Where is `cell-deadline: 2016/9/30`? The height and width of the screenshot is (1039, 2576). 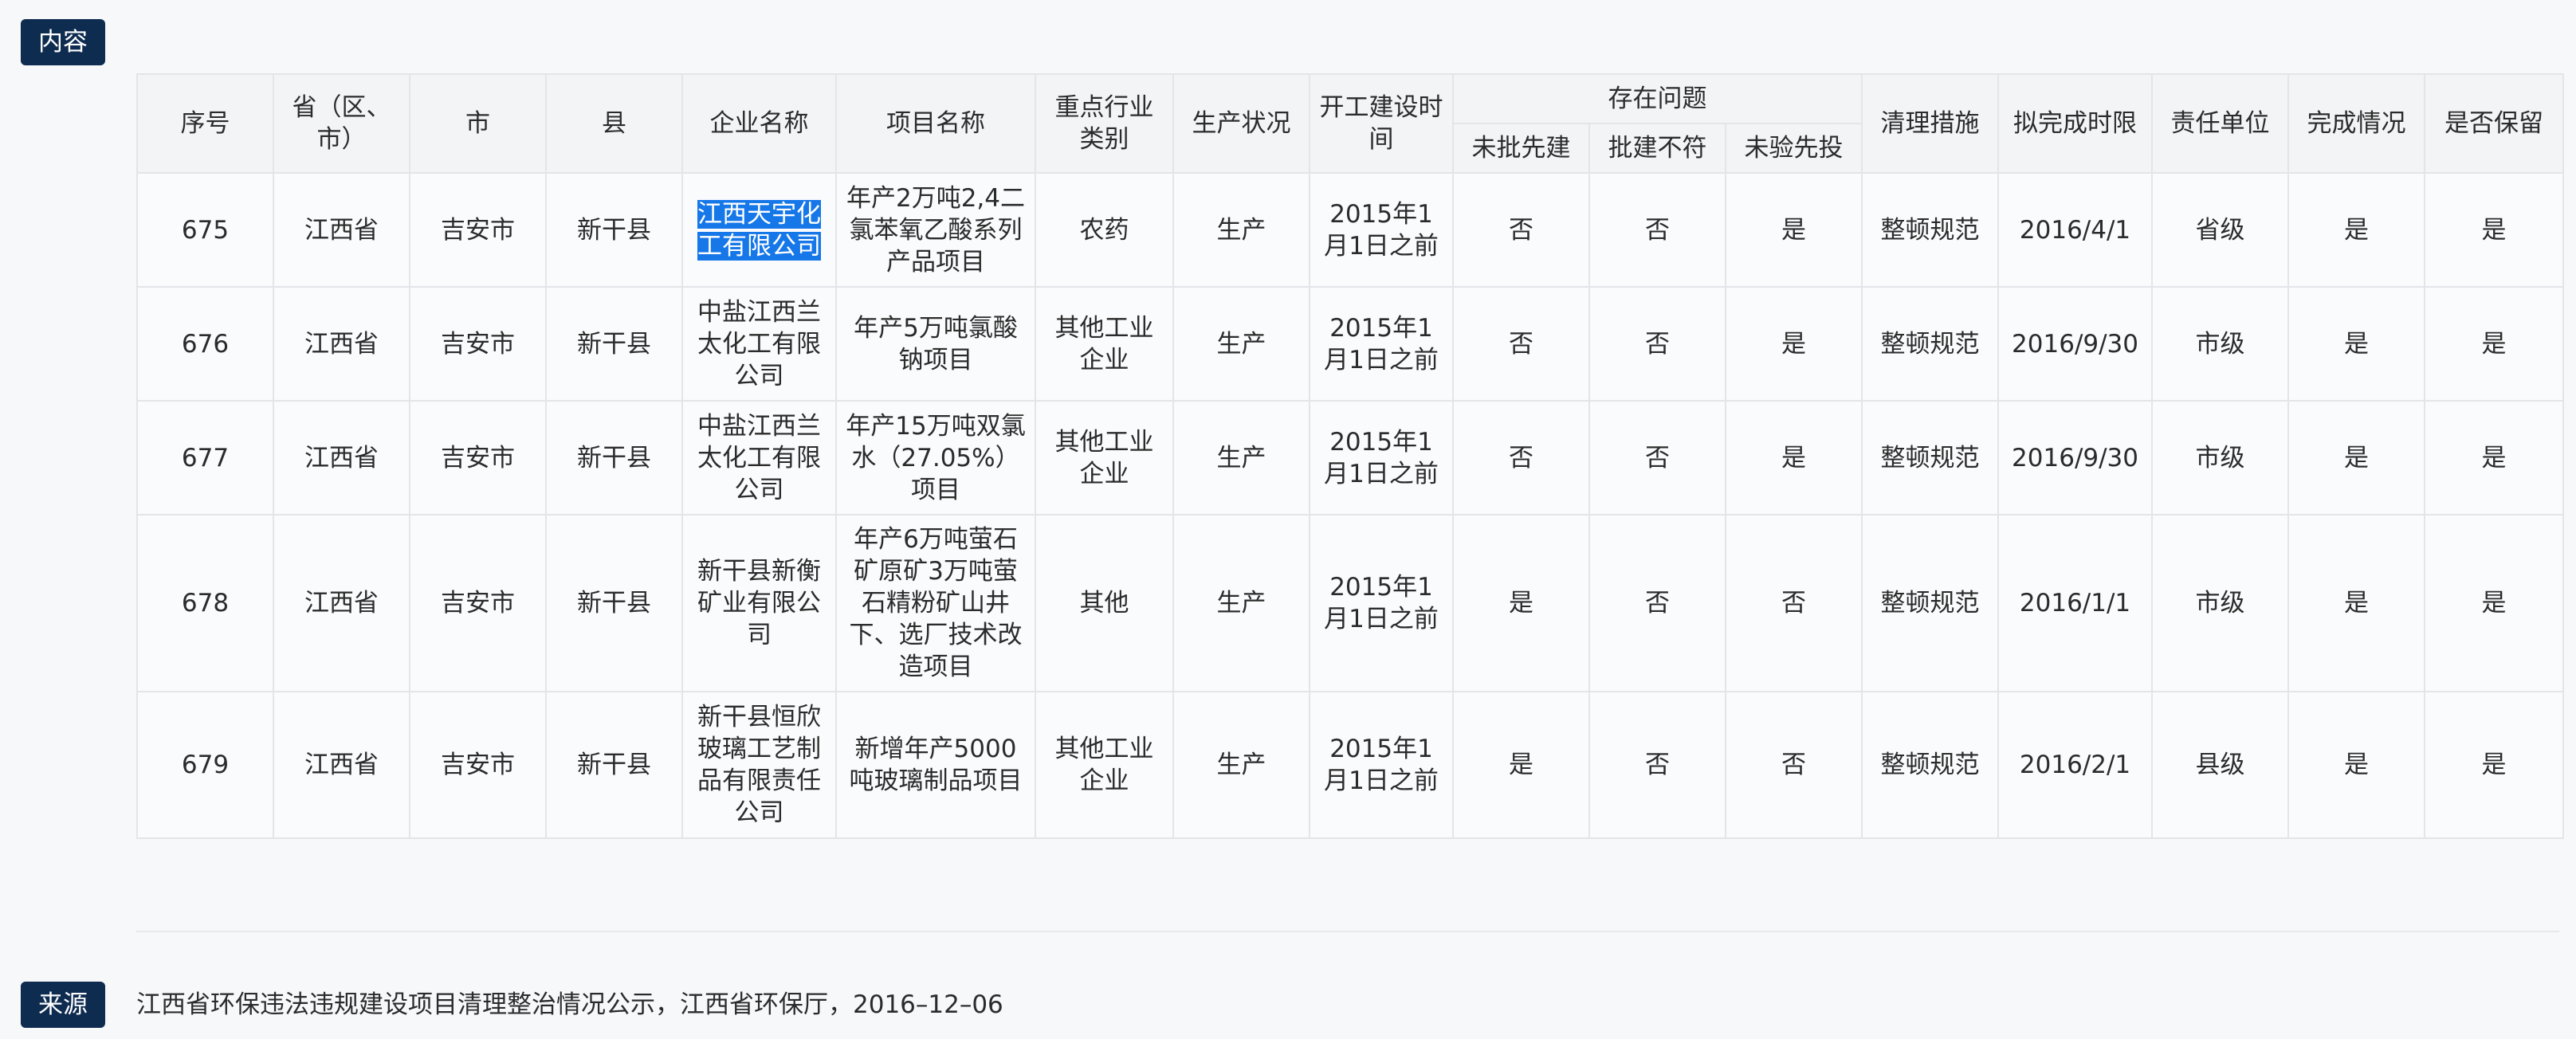 cell-deadline: 2016/9/30 is located at coordinates (2075, 344).